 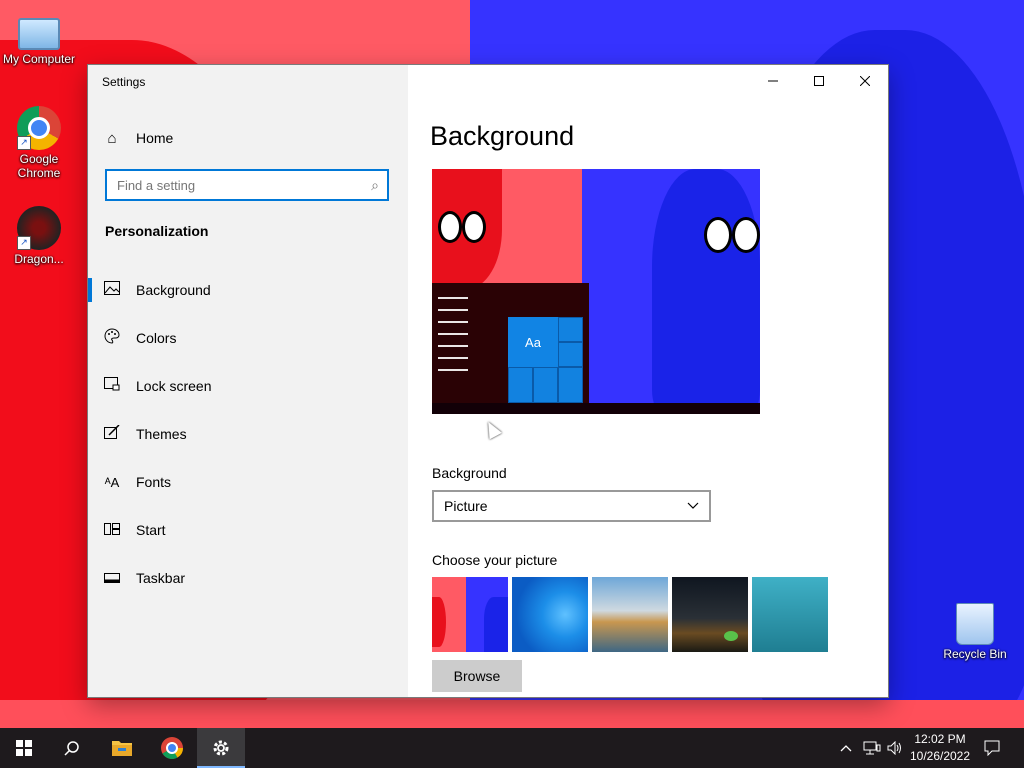 I want to click on start-button, so click(x=24, y=748).